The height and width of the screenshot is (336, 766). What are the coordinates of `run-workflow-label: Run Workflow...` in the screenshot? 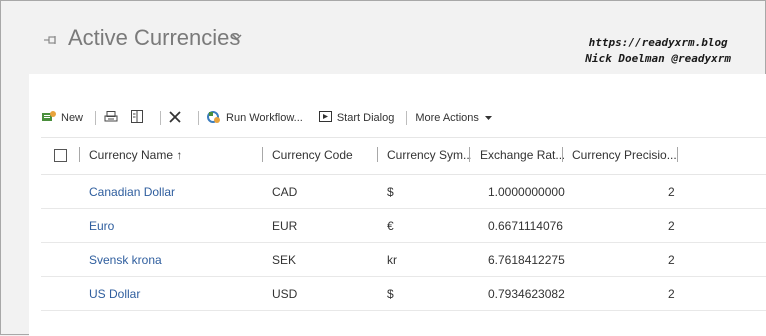 It's located at (264, 118).